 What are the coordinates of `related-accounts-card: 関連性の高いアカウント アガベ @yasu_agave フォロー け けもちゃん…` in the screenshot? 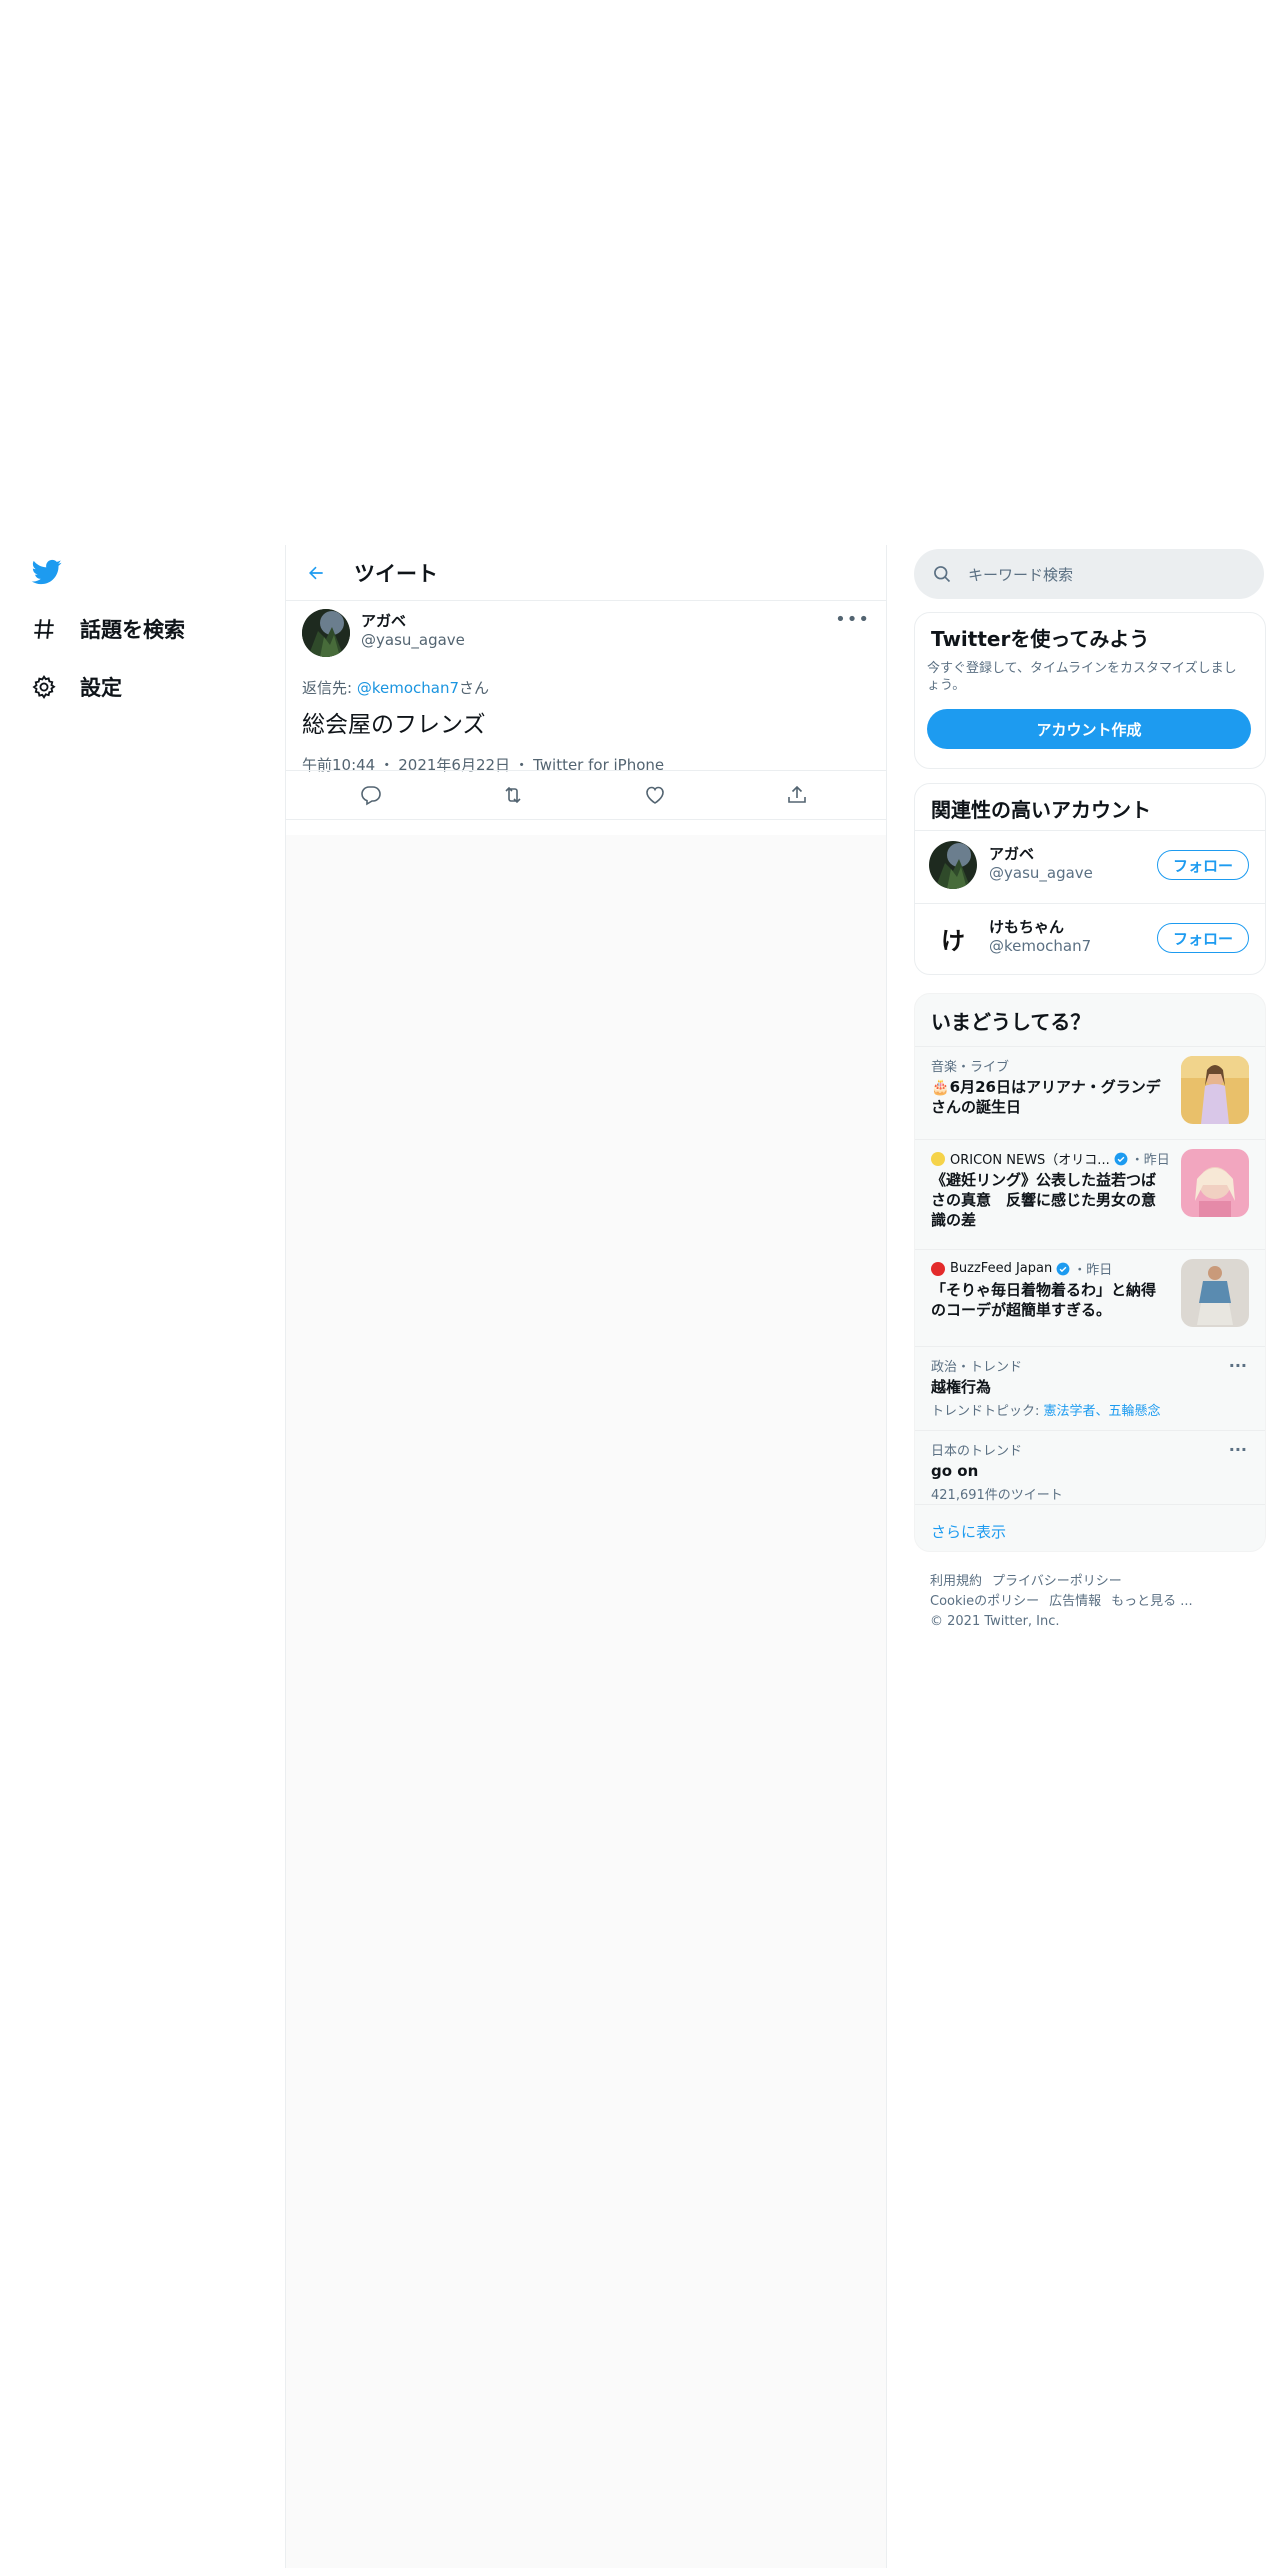 It's located at (1090, 879).